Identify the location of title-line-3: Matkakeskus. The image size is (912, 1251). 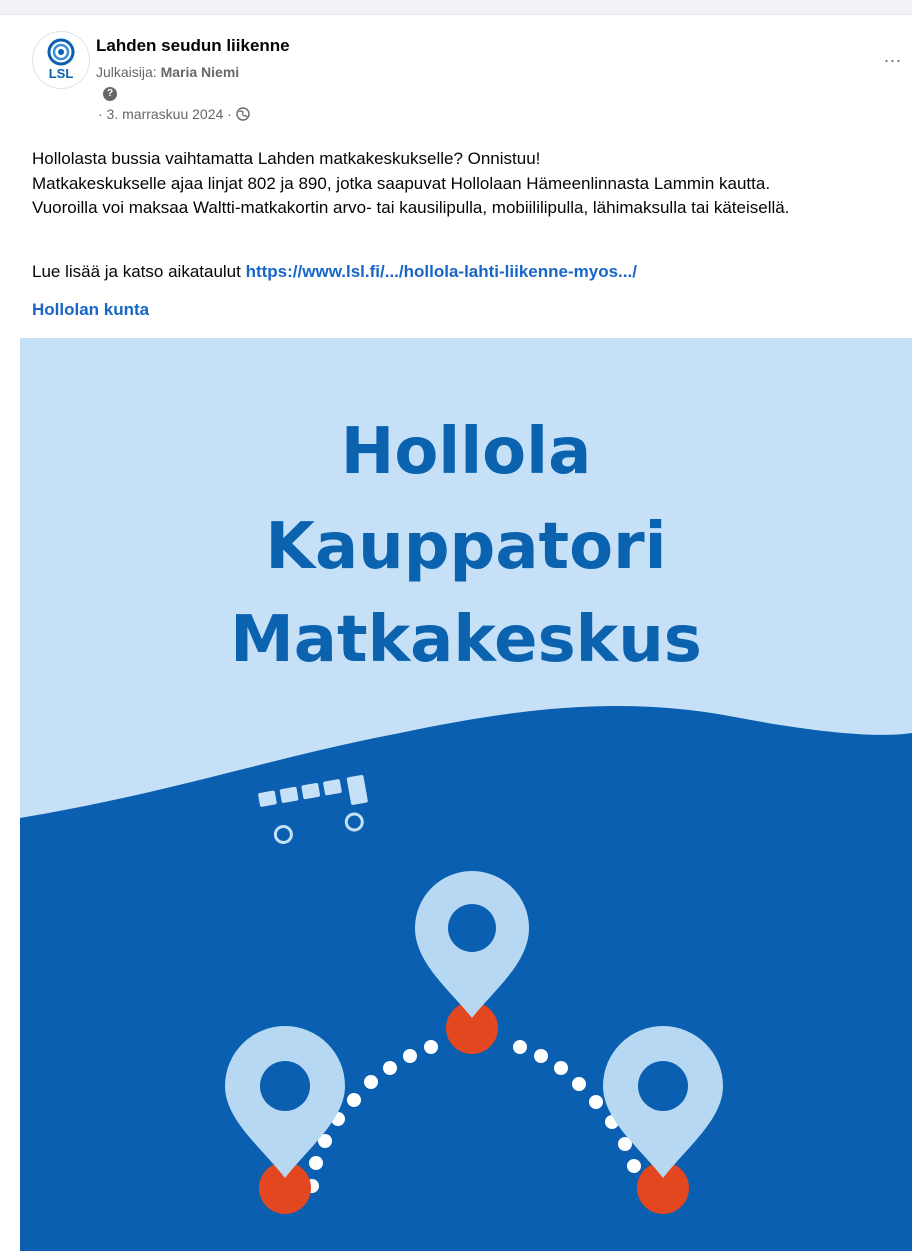
(466, 640).